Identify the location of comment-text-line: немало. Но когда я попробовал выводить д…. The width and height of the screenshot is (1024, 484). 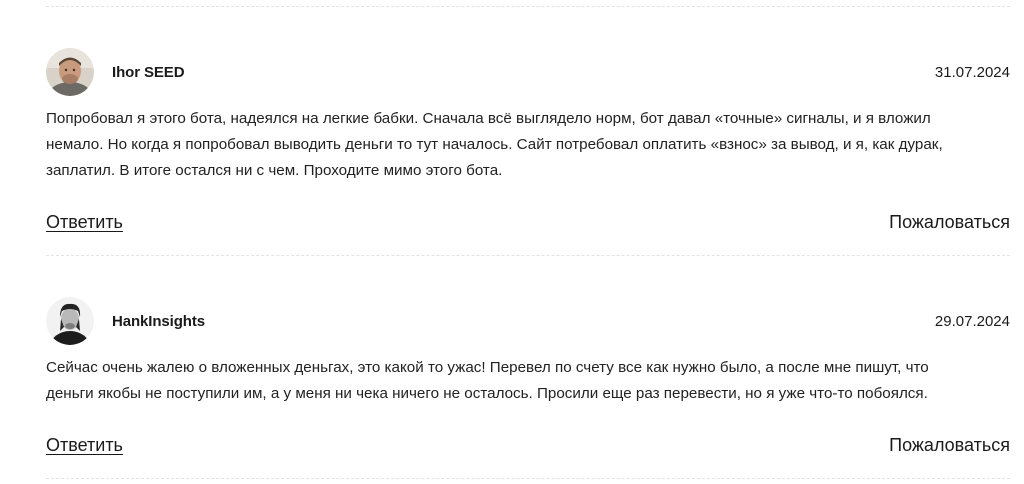
(494, 144).